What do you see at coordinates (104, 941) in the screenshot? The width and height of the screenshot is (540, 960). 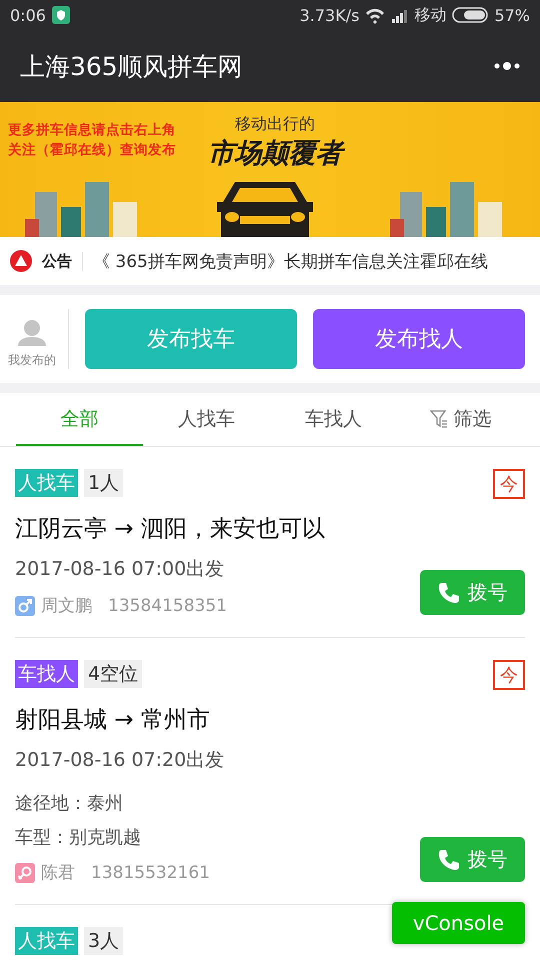 I see `seats-tag: 3人` at bounding box center [104, 941].